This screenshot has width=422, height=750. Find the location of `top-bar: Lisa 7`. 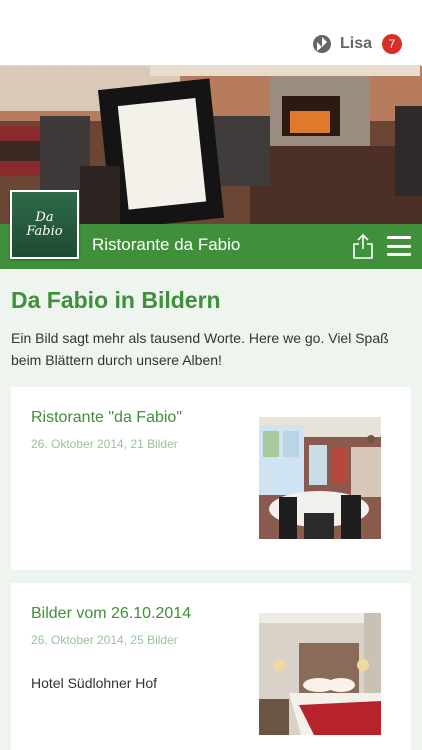

top-bar: Lisa 7 is located at coordinates (211, 33).